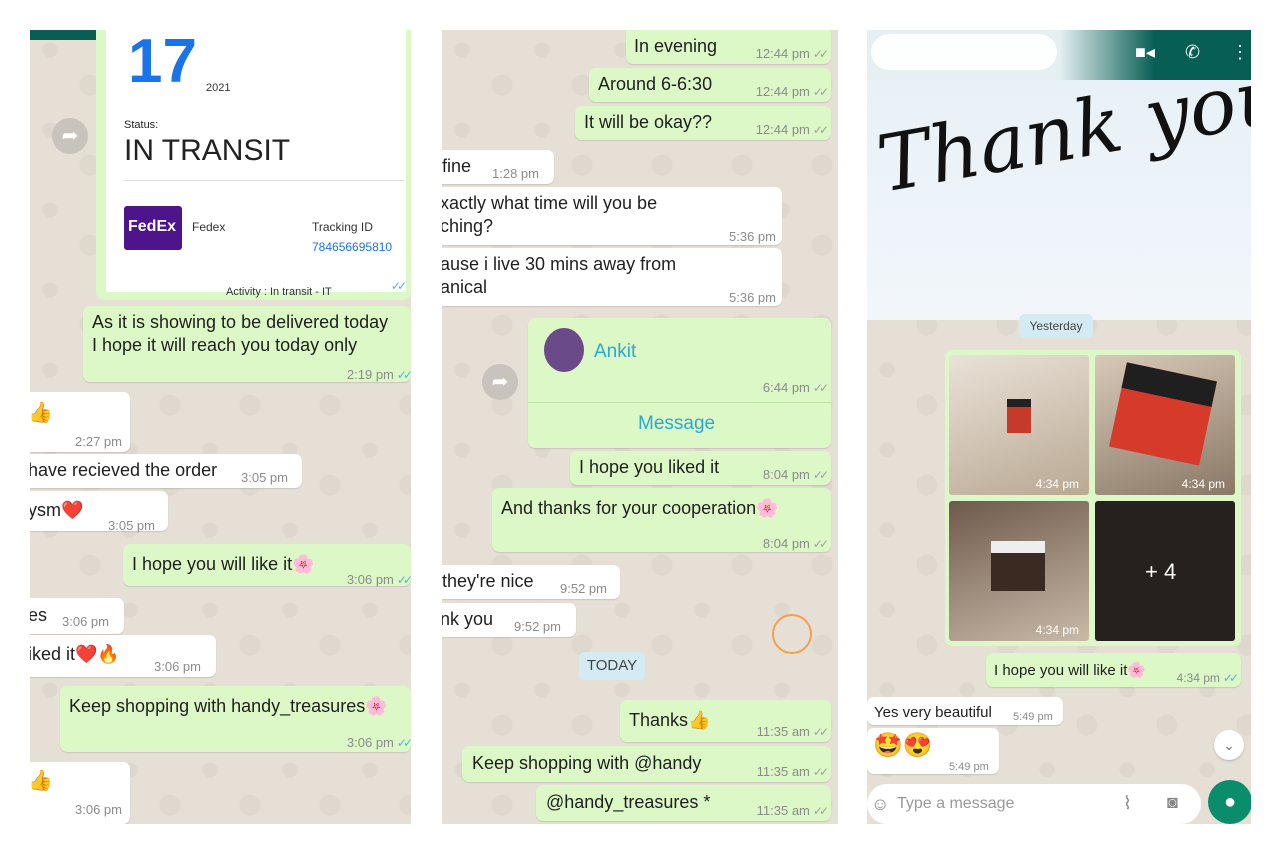 The height and width of the screenshot is (853, 1280). I want to click on message-time: 6:44 pm ✓✓, so click(795, 387).